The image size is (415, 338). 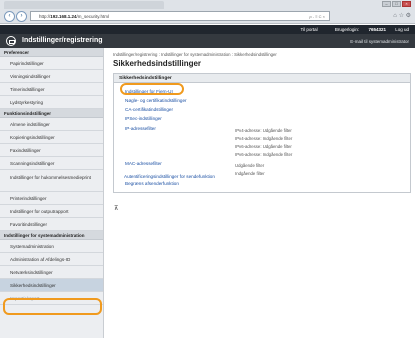 What do you see at coordinates (406, 4) in the screenshot?
I see `close-window-button: ×` at bounding box center [406, 4].